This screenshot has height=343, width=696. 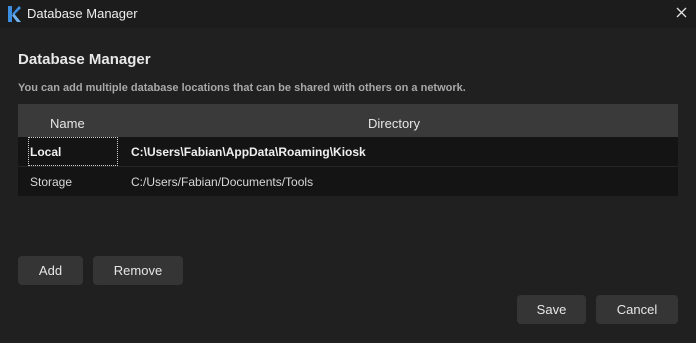 I want to click on add-button: Add, so click(x=50, y=270).